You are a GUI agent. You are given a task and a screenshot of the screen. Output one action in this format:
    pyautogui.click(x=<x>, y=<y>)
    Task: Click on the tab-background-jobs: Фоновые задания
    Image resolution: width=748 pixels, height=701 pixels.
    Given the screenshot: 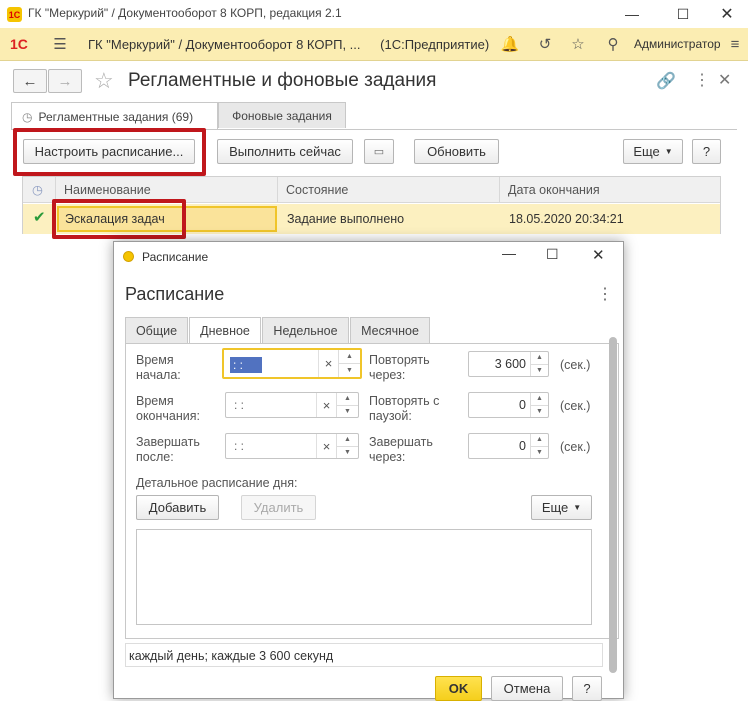 What is the action you would take?
    pyautogui.click(x=282, y=115)
    